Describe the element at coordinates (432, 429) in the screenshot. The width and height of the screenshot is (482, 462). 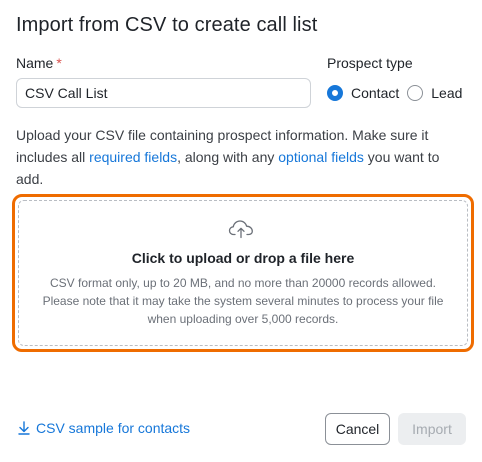
I see `import-button: Import` at that location.